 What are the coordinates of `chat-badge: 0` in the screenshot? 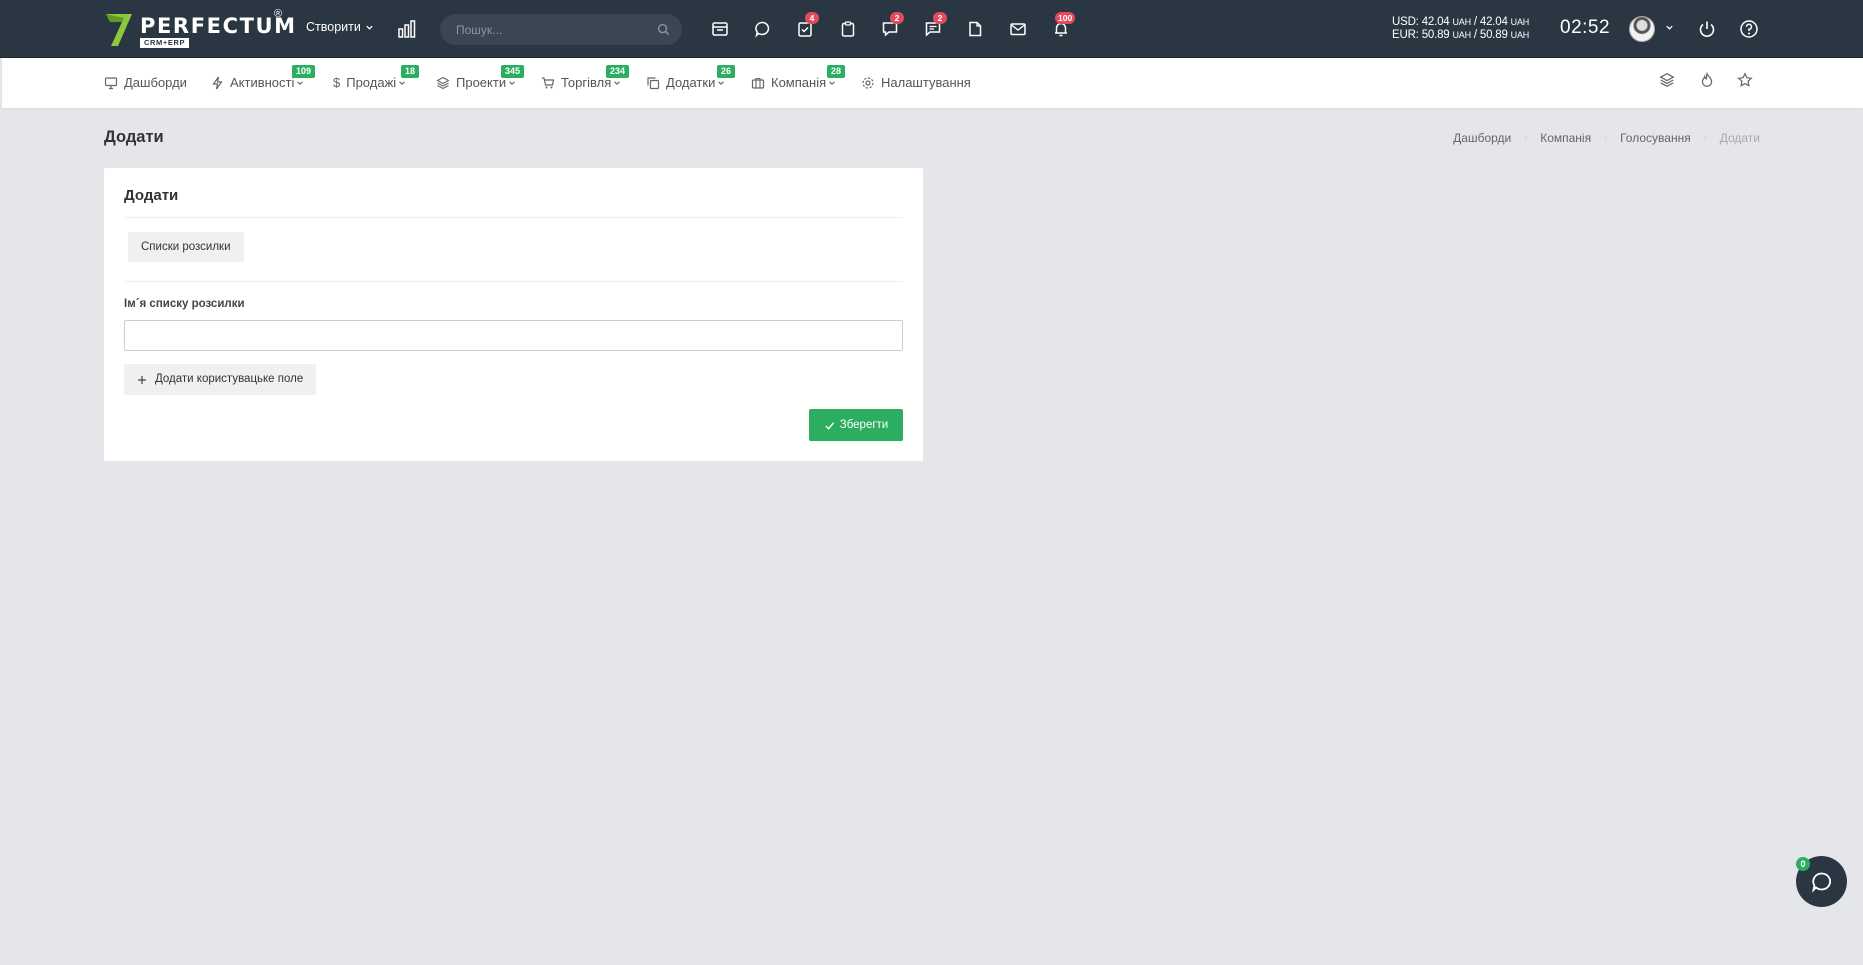 It's located at (1803, 864).